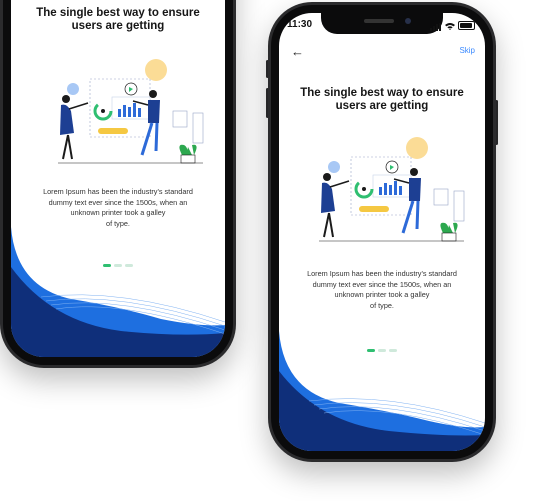 This screenshot has width=538, height=501. What do you see at coordinates (467, 50) in the screenshot?
I see `skip-button: Skip` at bounding box center [467, 50].